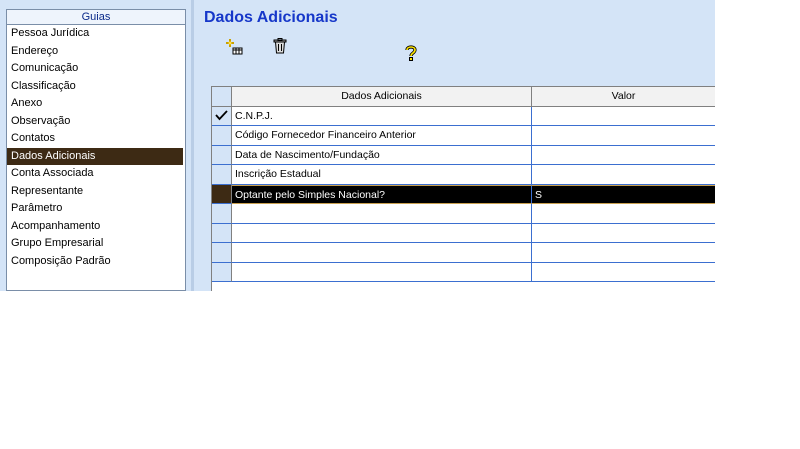  What do you see at coordinates (96, 69) in the screenshot?
I see `guide-item-comunicacao: Comunicação` at bounding box center [96, 69].